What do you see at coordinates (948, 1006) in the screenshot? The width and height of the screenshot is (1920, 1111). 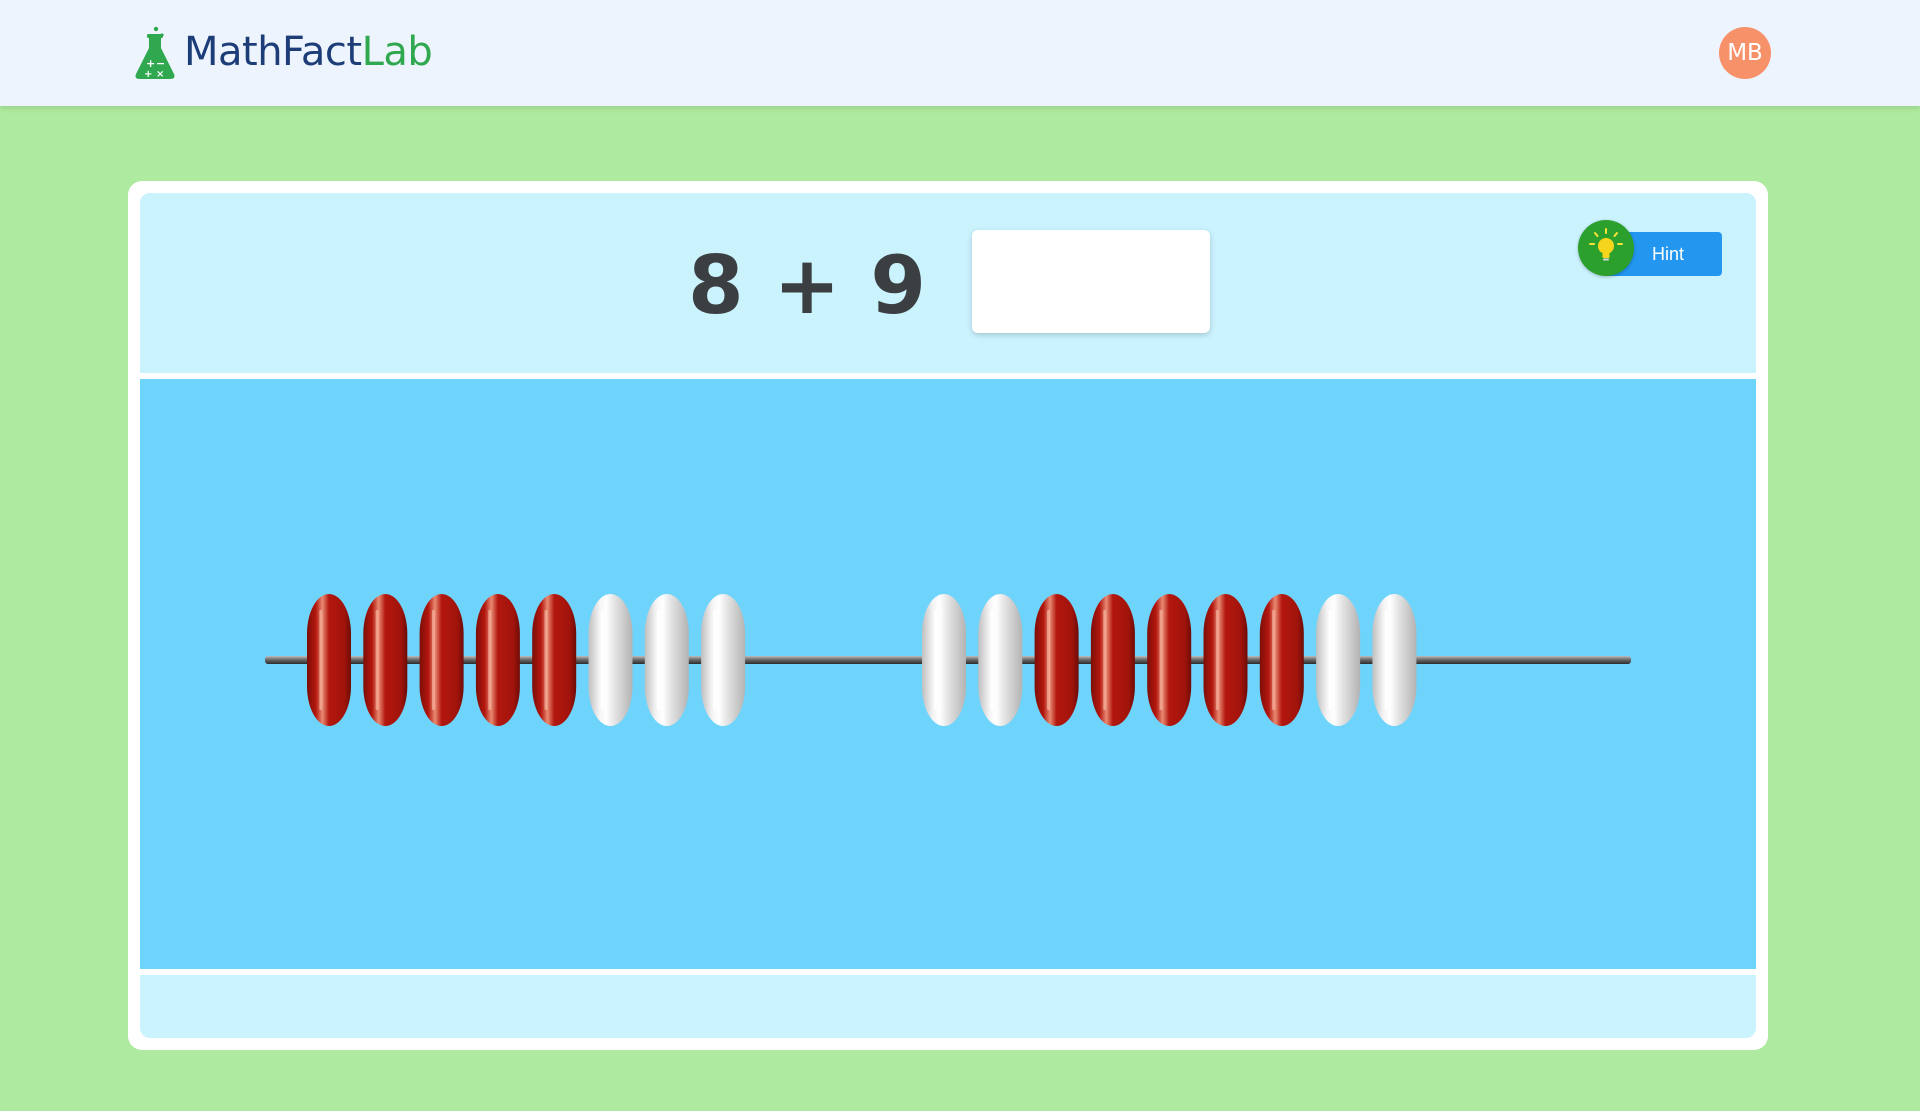 I see `feedback-panel` at bounding box center [948, 1006].